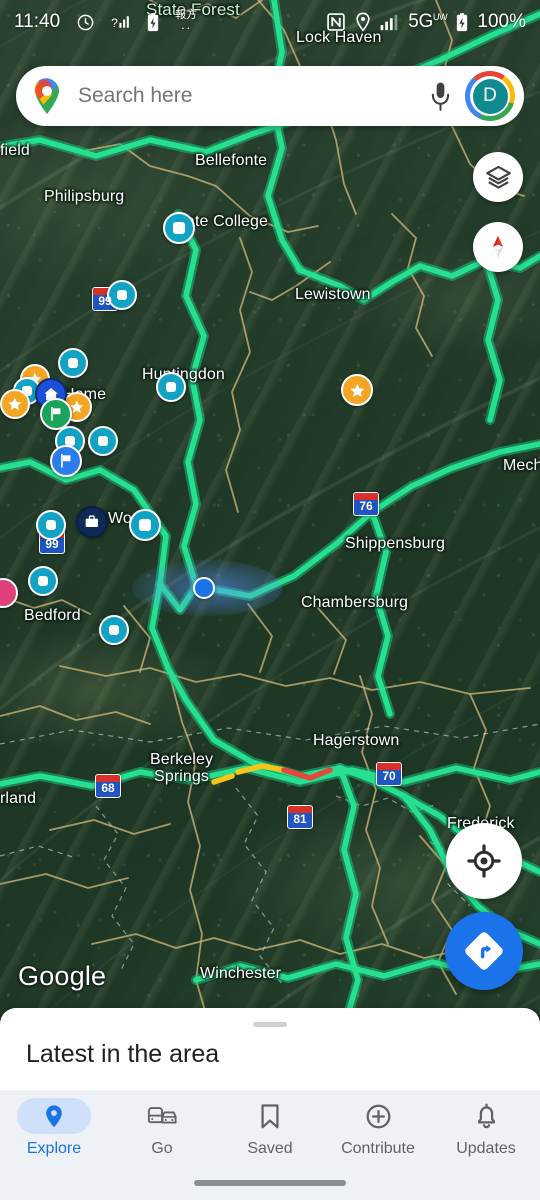  Describe the element at coordinates (270, 1024) in the screenshot. I see `sheet-drag-handle` at that location.